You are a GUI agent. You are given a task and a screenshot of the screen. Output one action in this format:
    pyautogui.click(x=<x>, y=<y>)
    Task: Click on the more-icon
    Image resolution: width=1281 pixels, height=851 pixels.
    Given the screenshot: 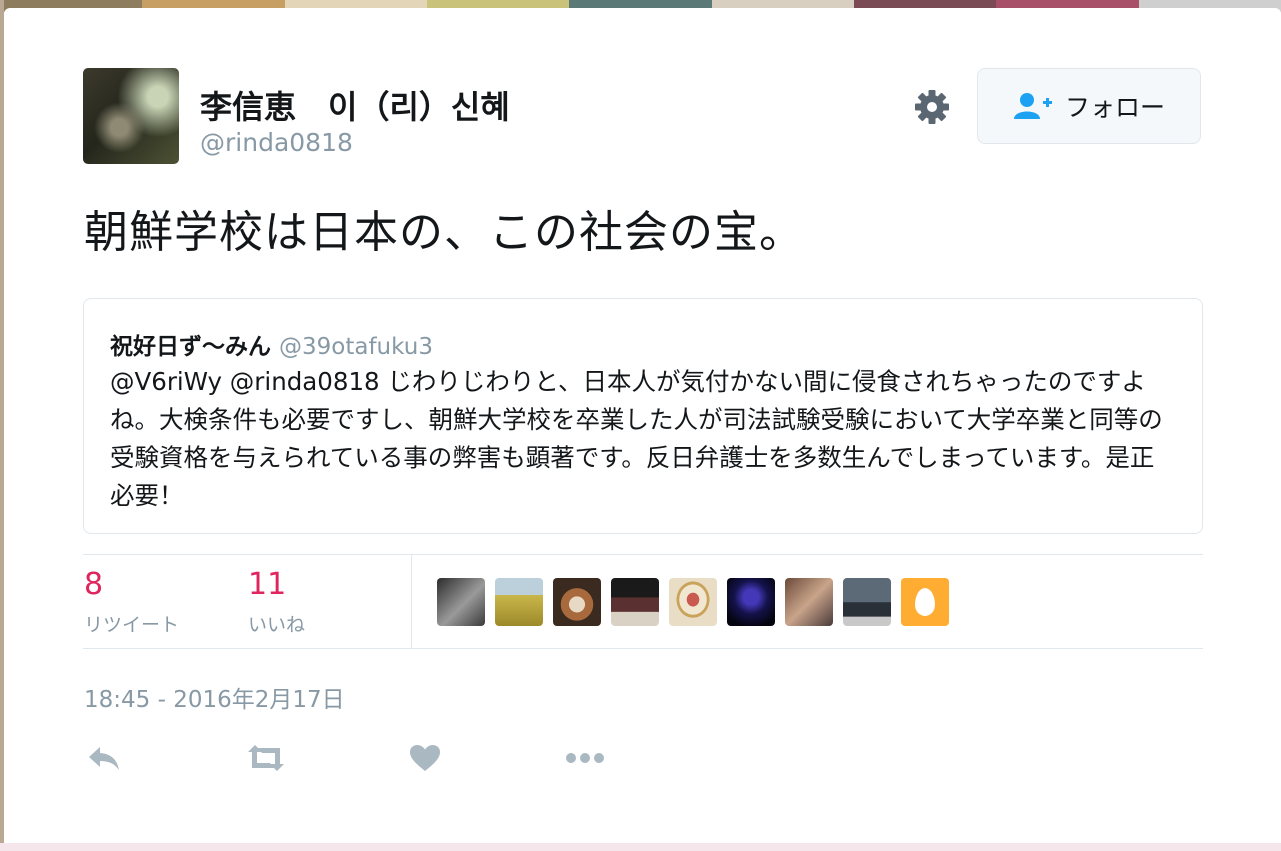 What is the action you would take?
    pyautogui.click(x=585, y=758)
    